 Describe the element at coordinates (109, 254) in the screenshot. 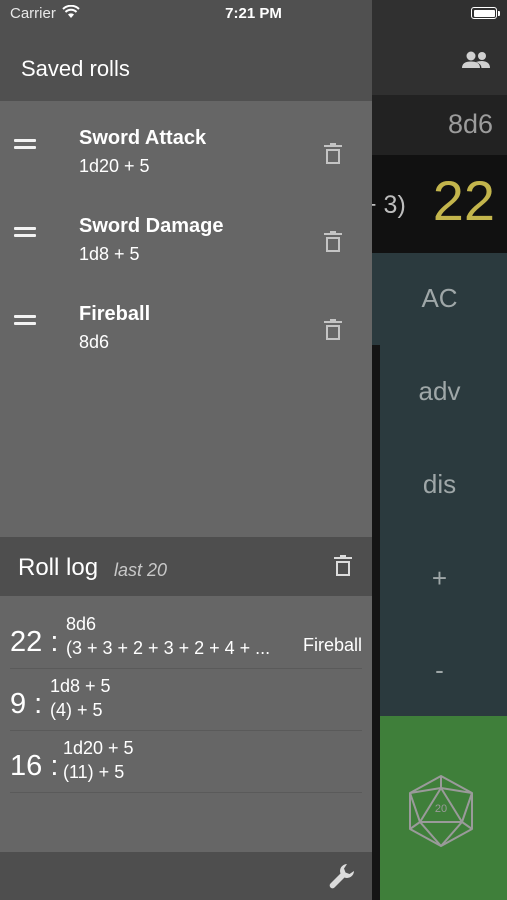

I see `saved-roll-expression: 1d8 + 5` at that location.